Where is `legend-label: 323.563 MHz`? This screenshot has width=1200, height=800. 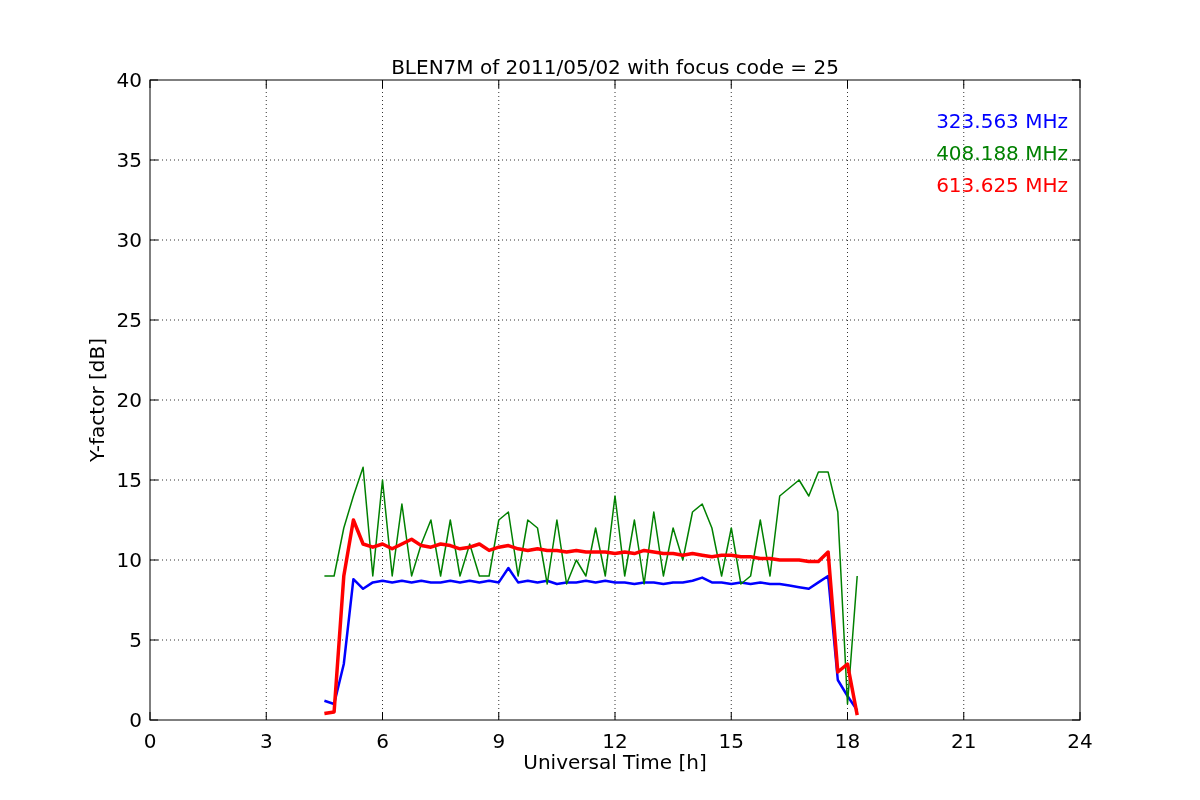
legend-label: 323.563 MHz is located at coordinates (1002, 121).